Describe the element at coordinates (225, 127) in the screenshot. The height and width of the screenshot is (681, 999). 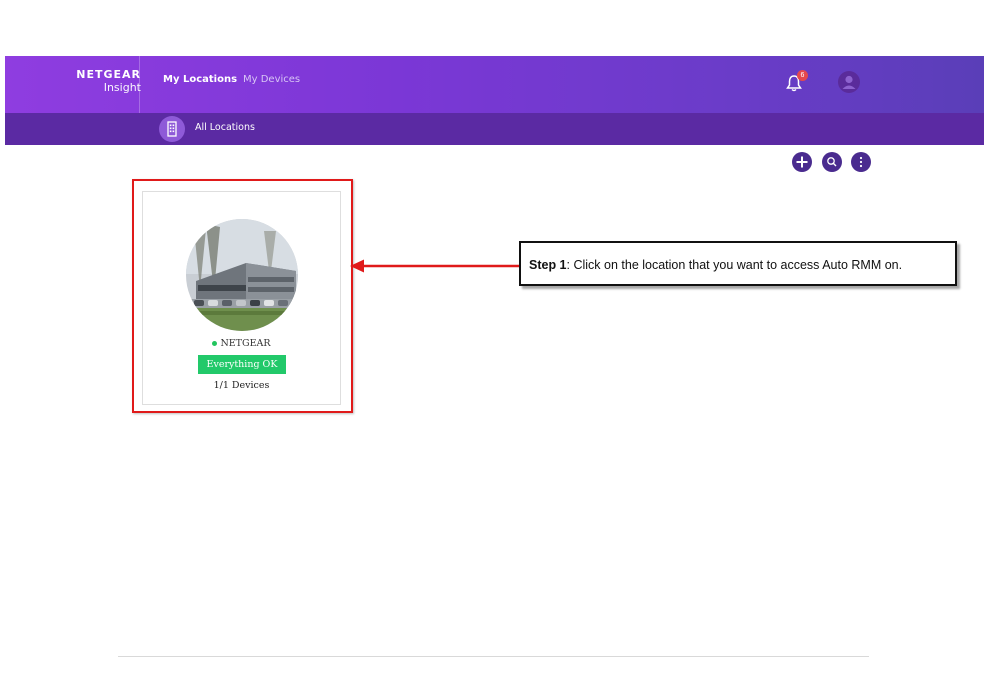
I see `all-locations-selector: All Locations` at that location.